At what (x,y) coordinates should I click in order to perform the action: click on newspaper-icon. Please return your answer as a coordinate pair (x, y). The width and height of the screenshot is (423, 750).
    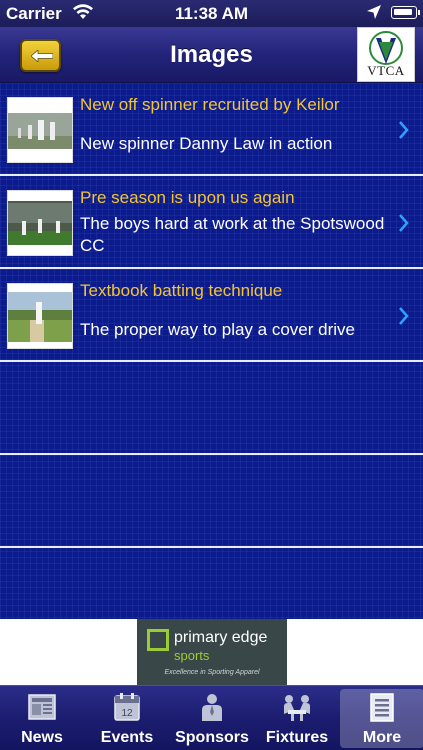
    Looking at the image, I should click on (42, 707).